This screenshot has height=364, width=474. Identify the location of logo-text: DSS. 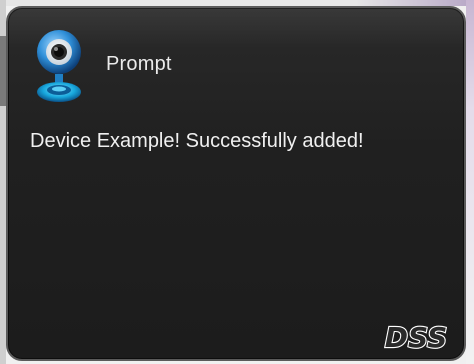
(416, 337).